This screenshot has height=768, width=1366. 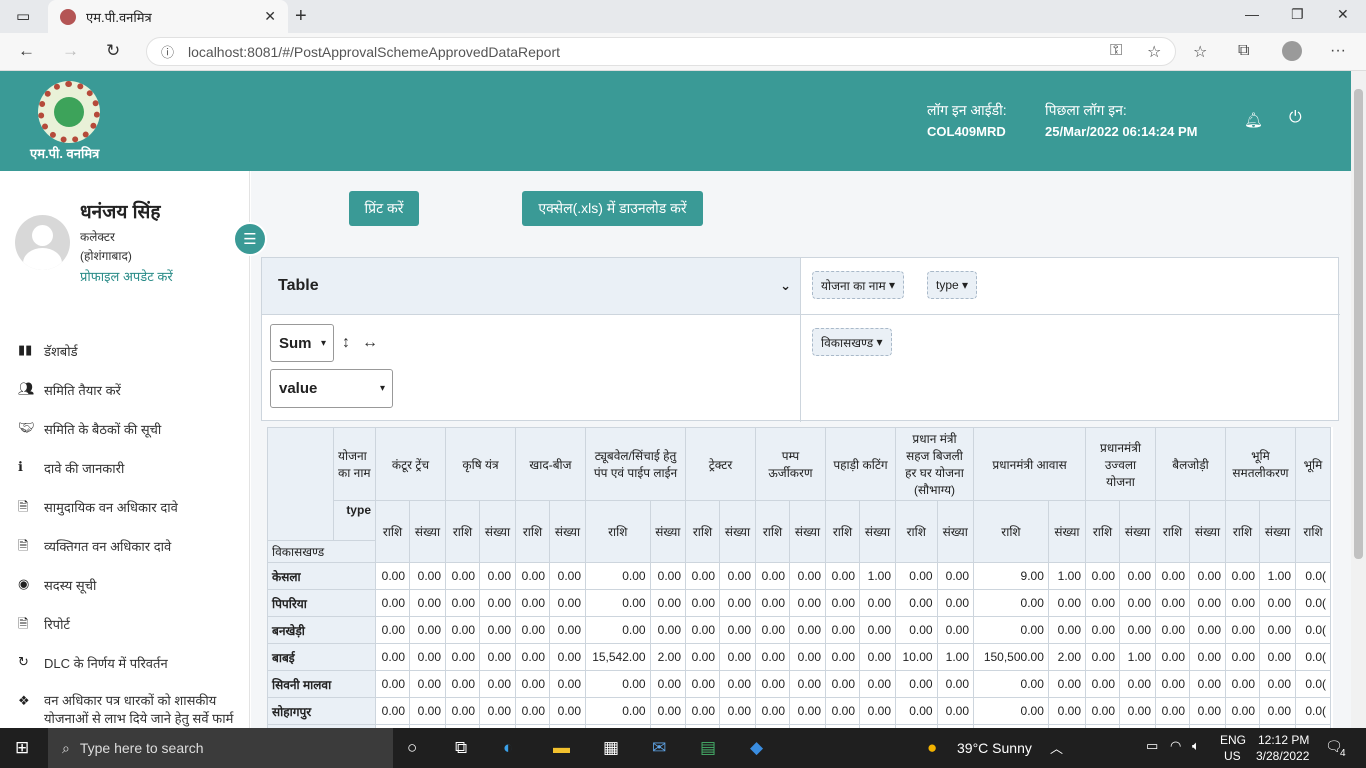 What do you see at coordinates (852, 342) in the screenshot?
I see `row-chip-block: विकासखण्ड ▾` at bounding box center [852, 342].